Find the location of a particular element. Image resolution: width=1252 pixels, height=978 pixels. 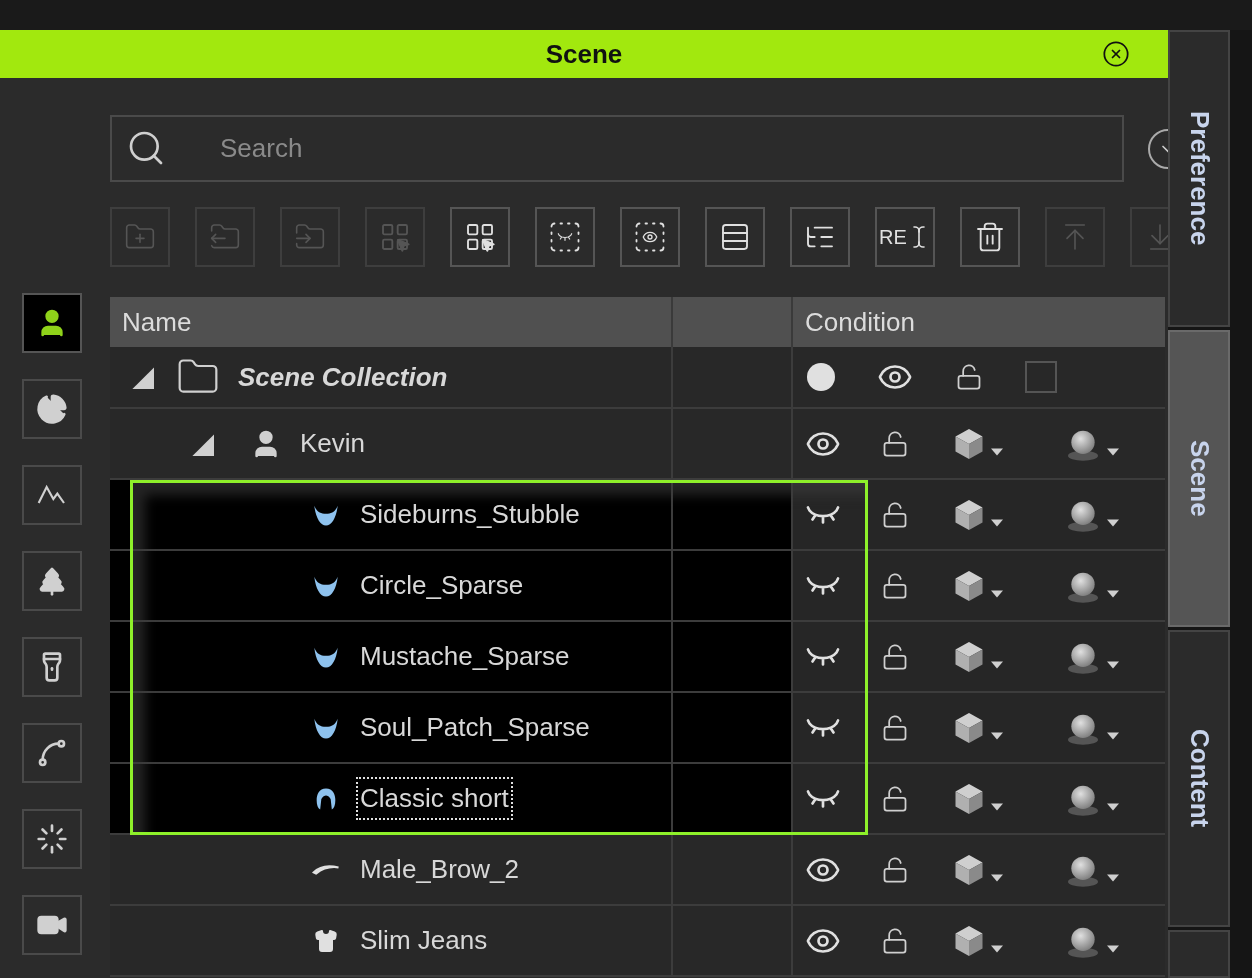

list-rows-icon is located at coordinates (735, 237).